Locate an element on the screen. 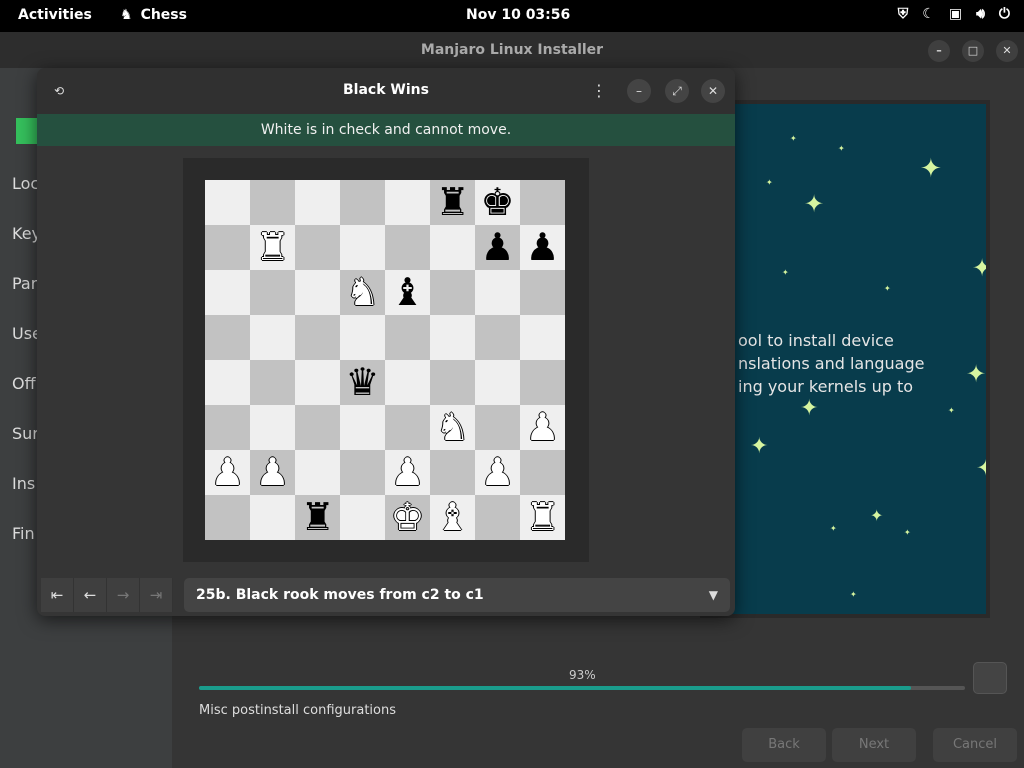  toggle-log-button is located at coordinates (990, 678).